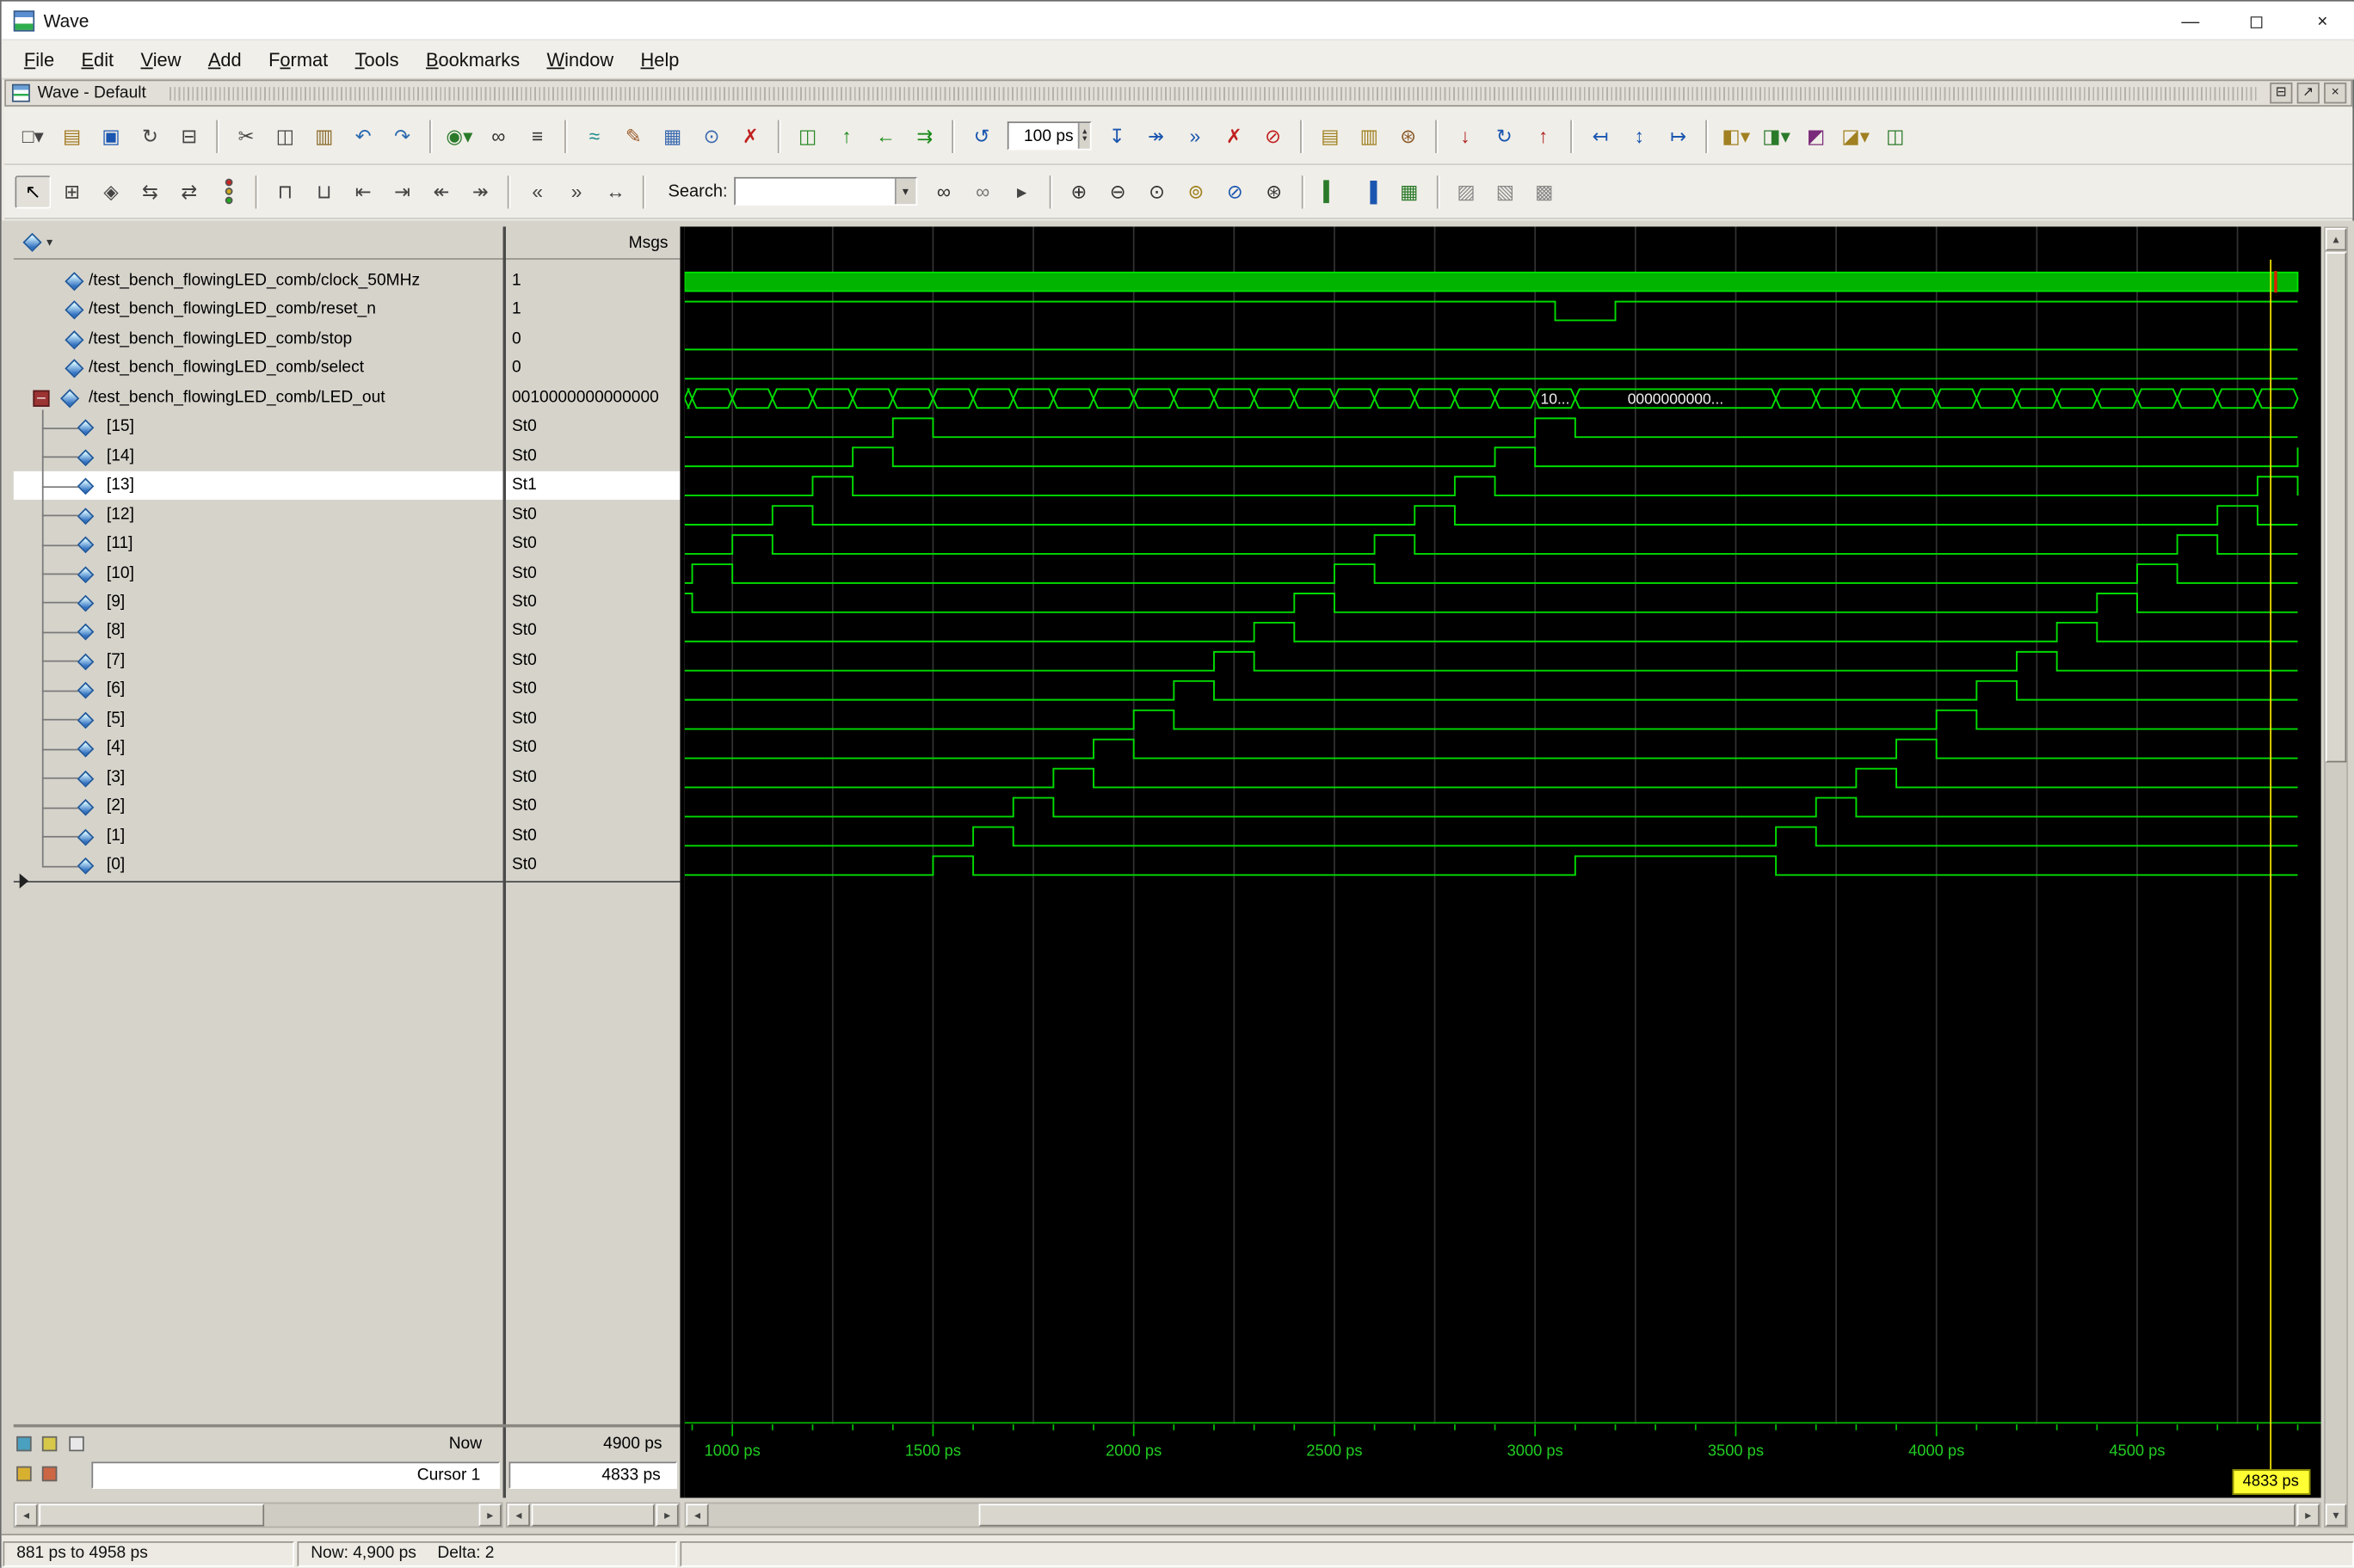 Image resolution: width=2354 pixels, height=1568 pixels. Describe the element at coordinates (1117, 136) in the screenshot. I see `run-button: ↧` at that location.